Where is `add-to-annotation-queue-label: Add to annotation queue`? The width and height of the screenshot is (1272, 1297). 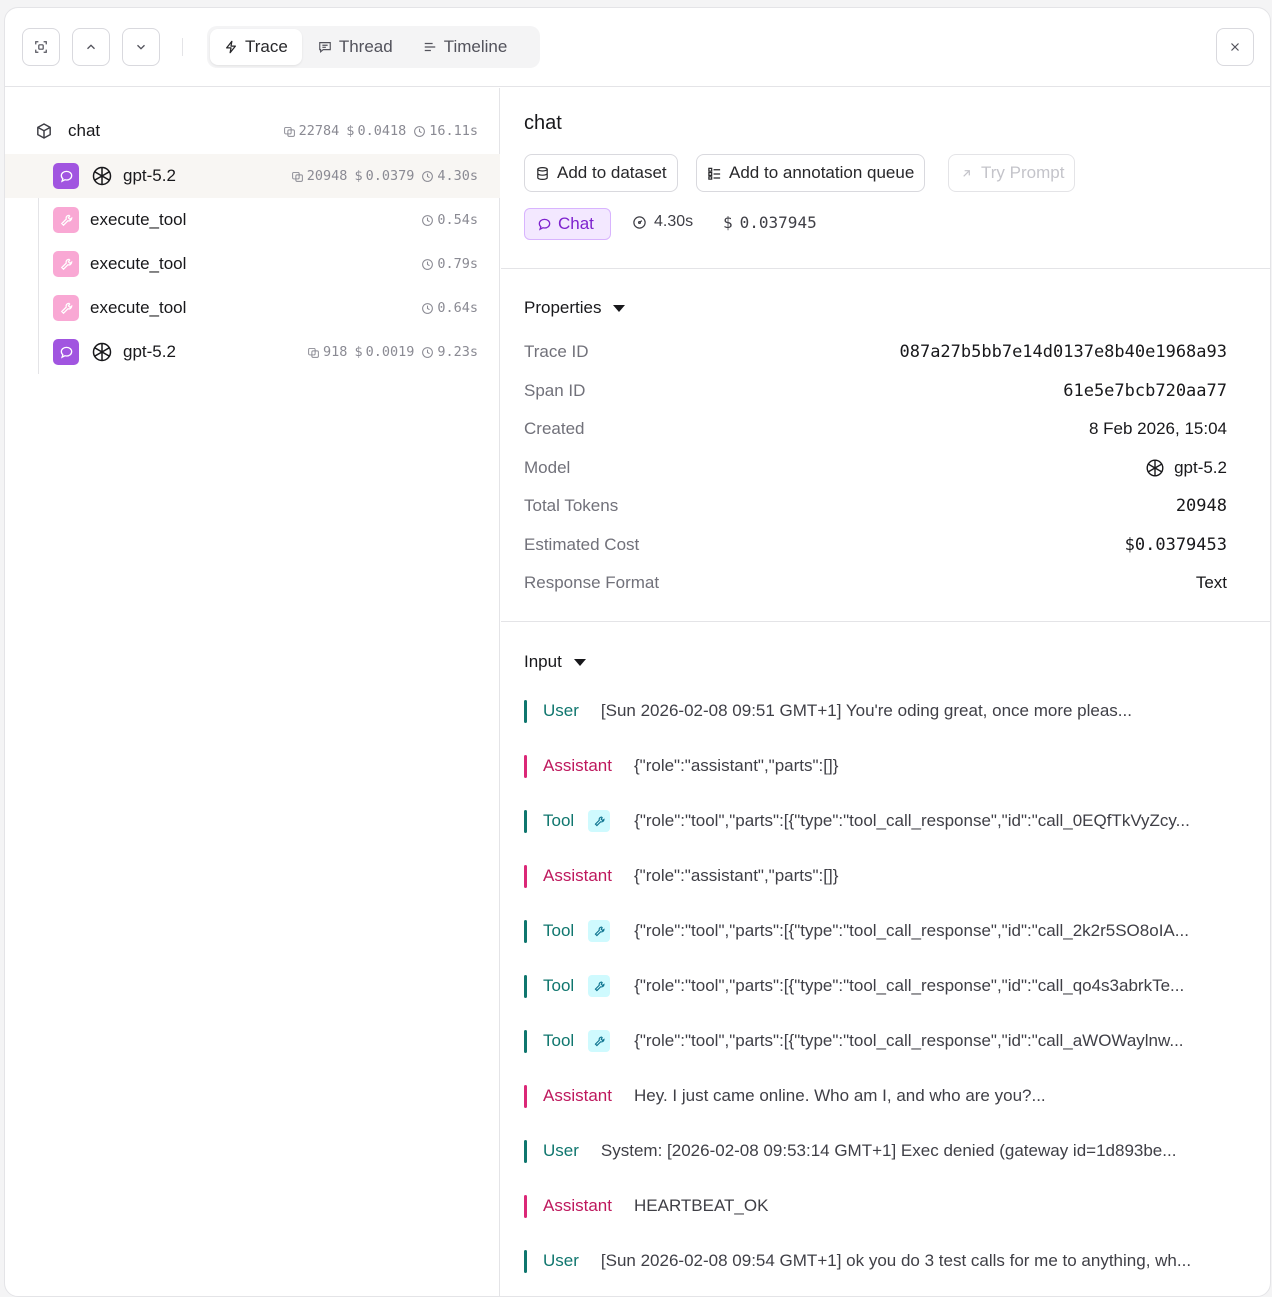 add-to-annotation-queue-label: Add to annotation queue is located at coordinates (822, 172).